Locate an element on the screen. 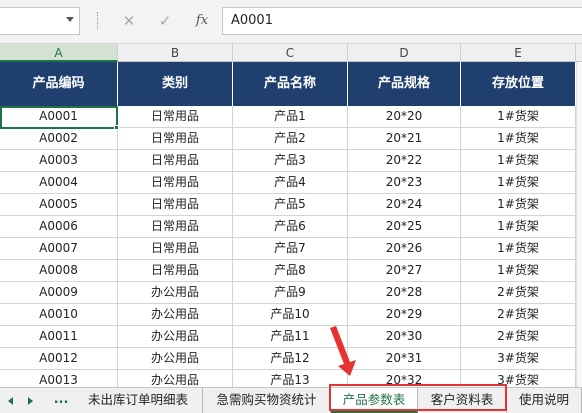 The width and height of the screenshot is (582, 413). column-header-product-name: 产品名称 is located at coordinates (290, 84).